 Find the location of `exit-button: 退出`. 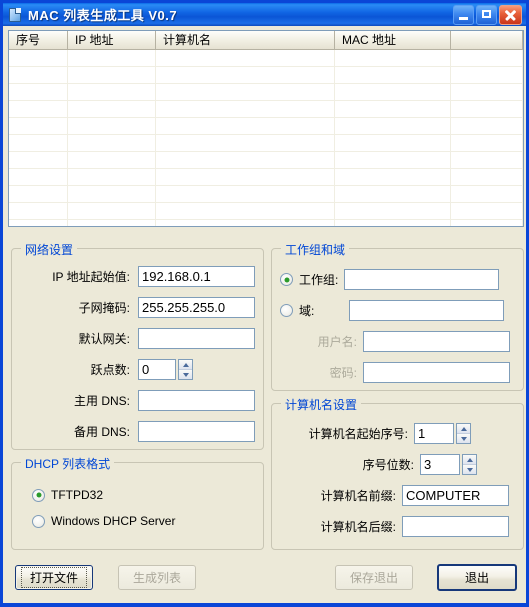

exit-button: 退出 is located at coordinates (477, 577).